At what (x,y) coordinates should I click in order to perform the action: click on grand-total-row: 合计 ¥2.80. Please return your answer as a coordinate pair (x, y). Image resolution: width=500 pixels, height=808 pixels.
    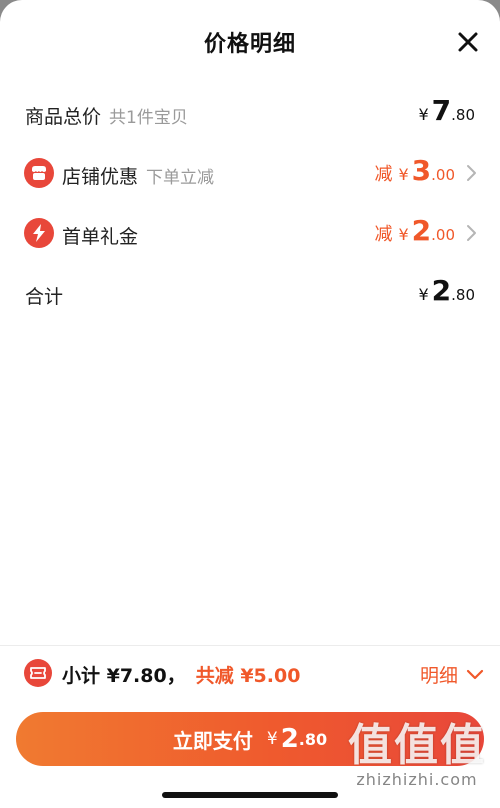
    Looking at the image, I should click on (250, 294).